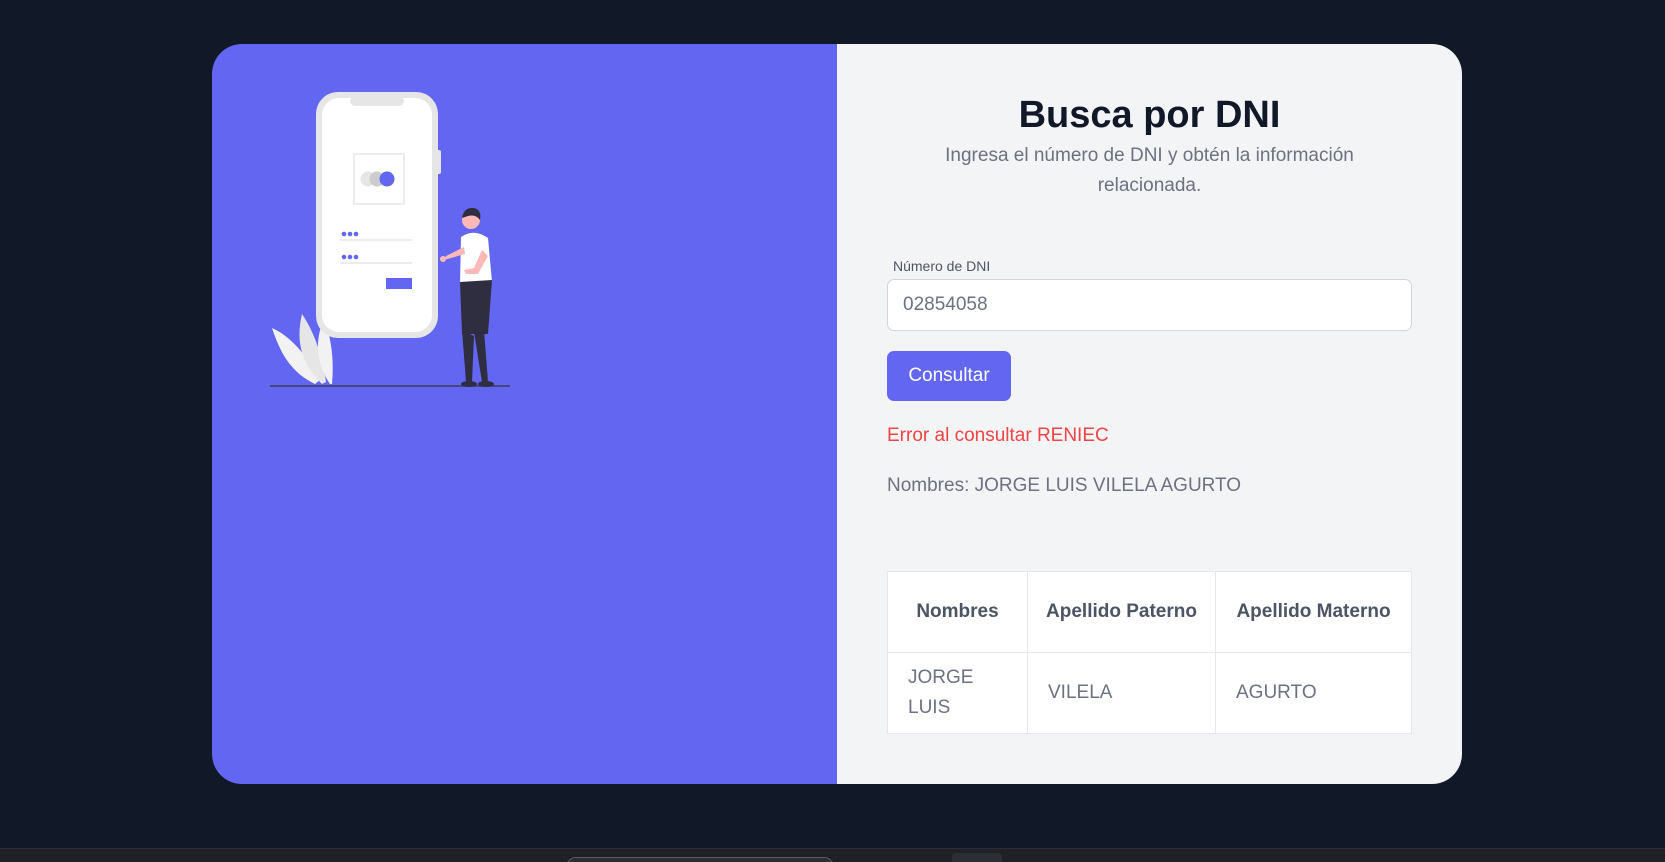 This screenshot has height=862, width=1665. I want to click on dni-field-label: Número de DNI, so click(942, 266).